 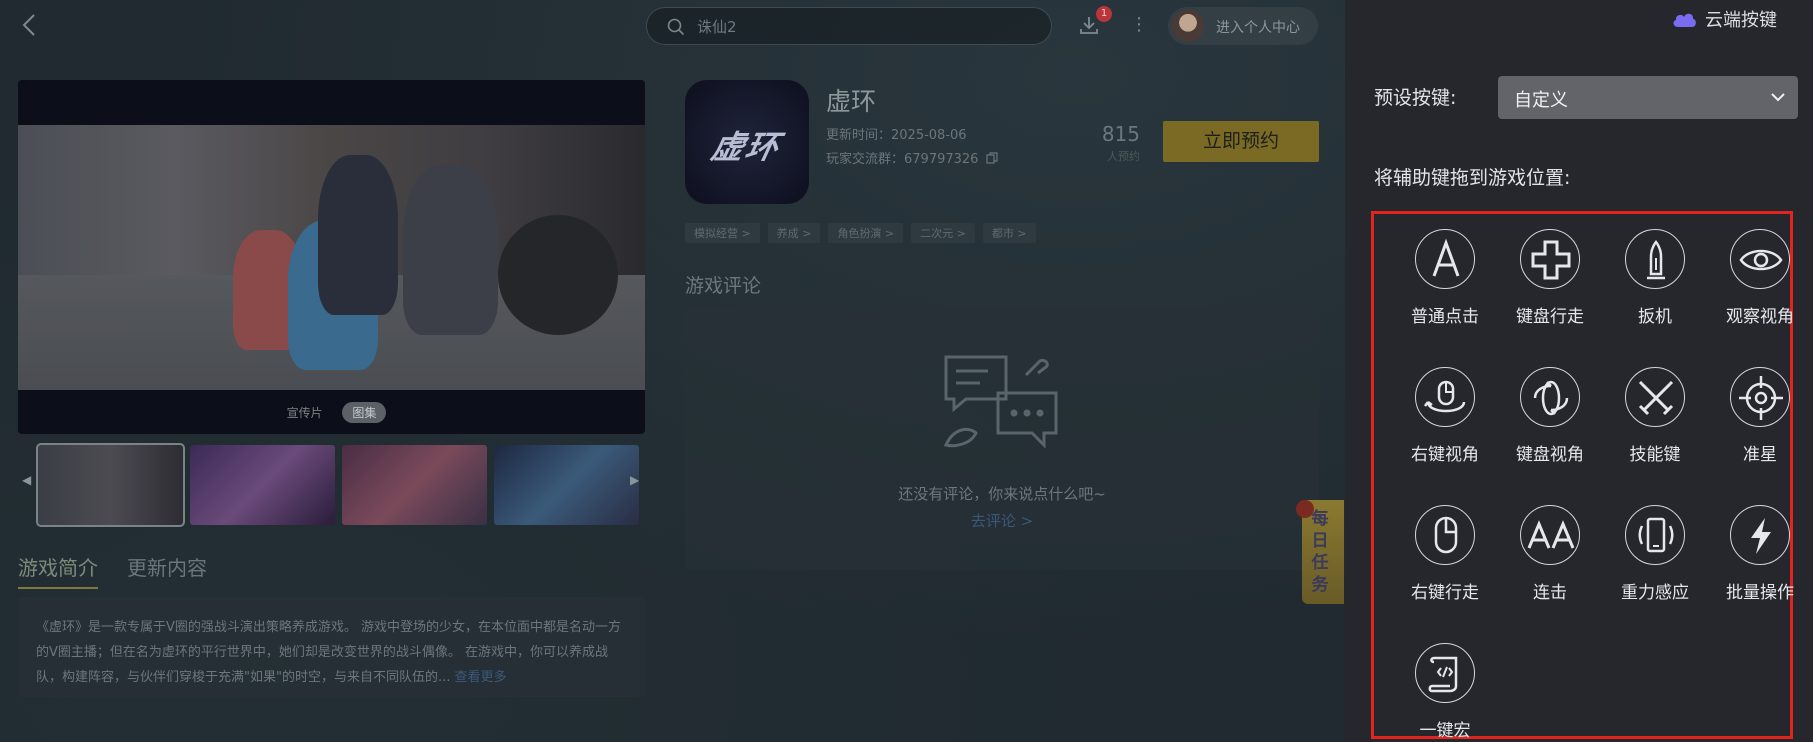 What do you see at coordinates (1445, 731) in the screenshot?
I see `key-label: 一键宏` at bounding box center [1445, 731].